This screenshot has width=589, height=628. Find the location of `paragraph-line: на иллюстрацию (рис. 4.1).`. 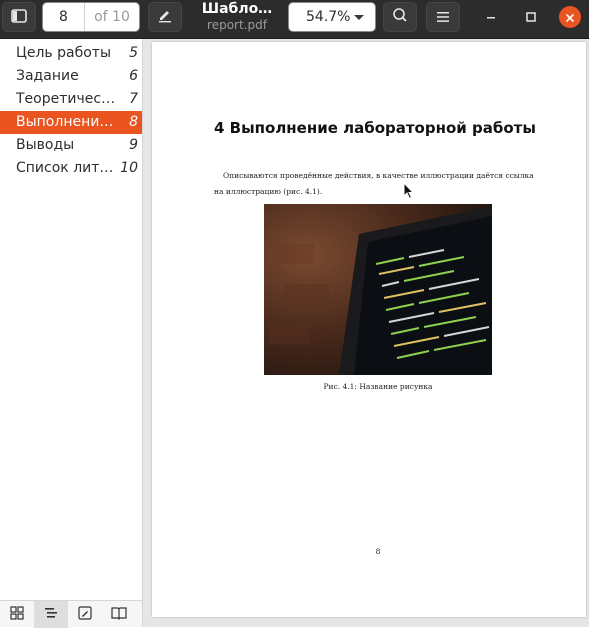

paragraph-line: на иллюстрацию (рис. 4.1). is located at coordinates (268, 191).